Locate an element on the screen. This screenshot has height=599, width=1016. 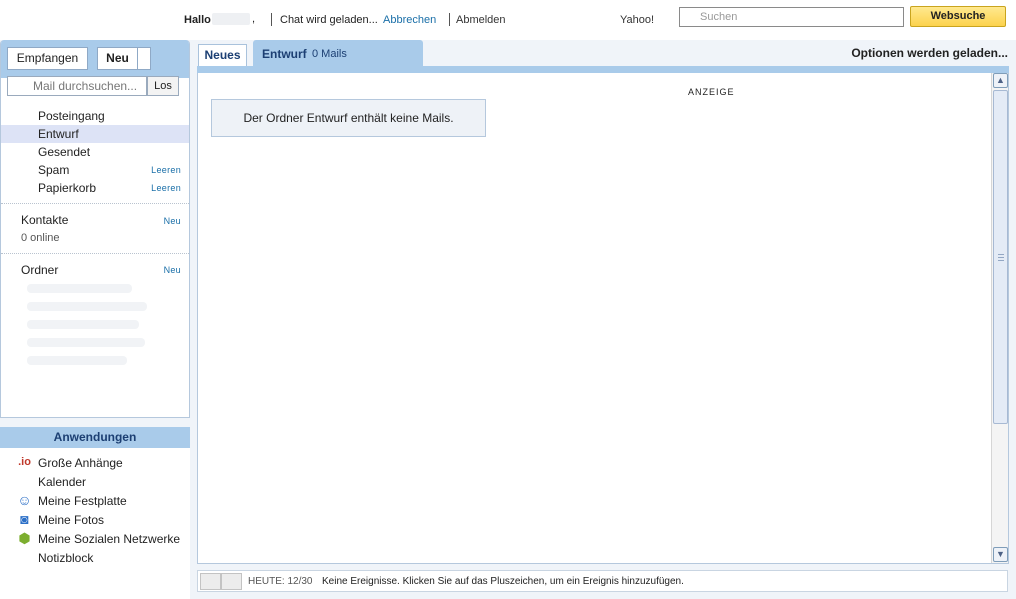
app-hard-drive: ☺ Meine Festplatte is located at coordinates (94, 501).